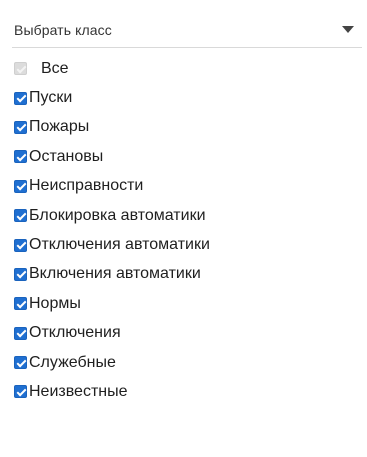  Describe the element at coordinates (186, 127) in the screenshot. I see `checkbox-item-fires: Пожары` at that location.